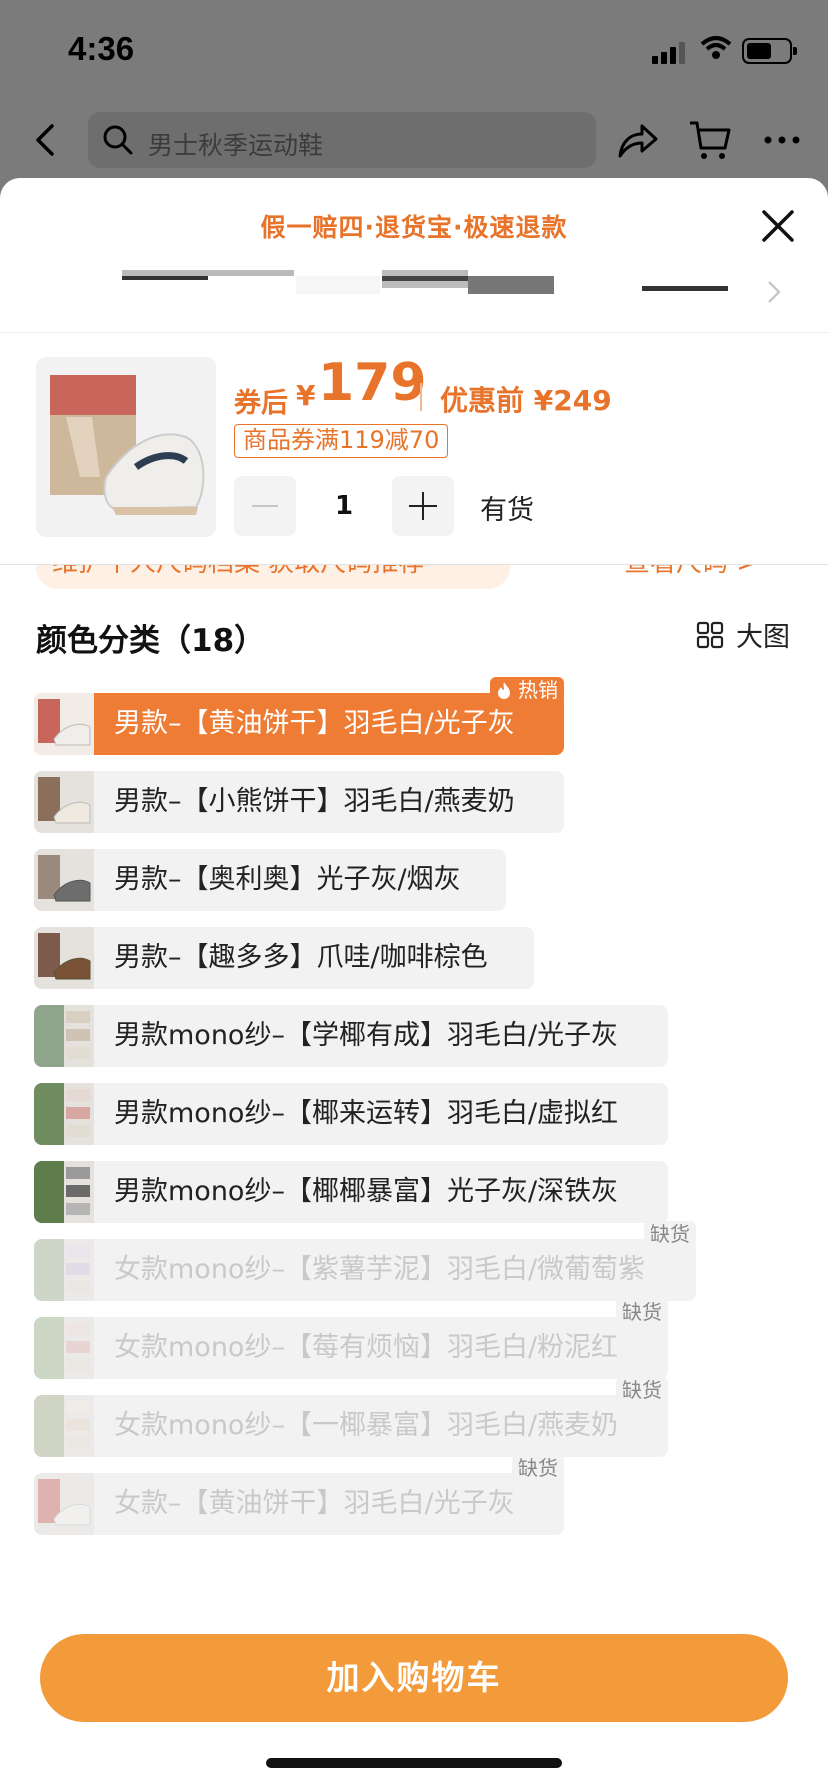 This screenshot has width=828, height=1792. I want to click on color-option: 女款mono纱–【莓有烦恼】羽毛白/粉泥红 缺货, so click(351, 1339).